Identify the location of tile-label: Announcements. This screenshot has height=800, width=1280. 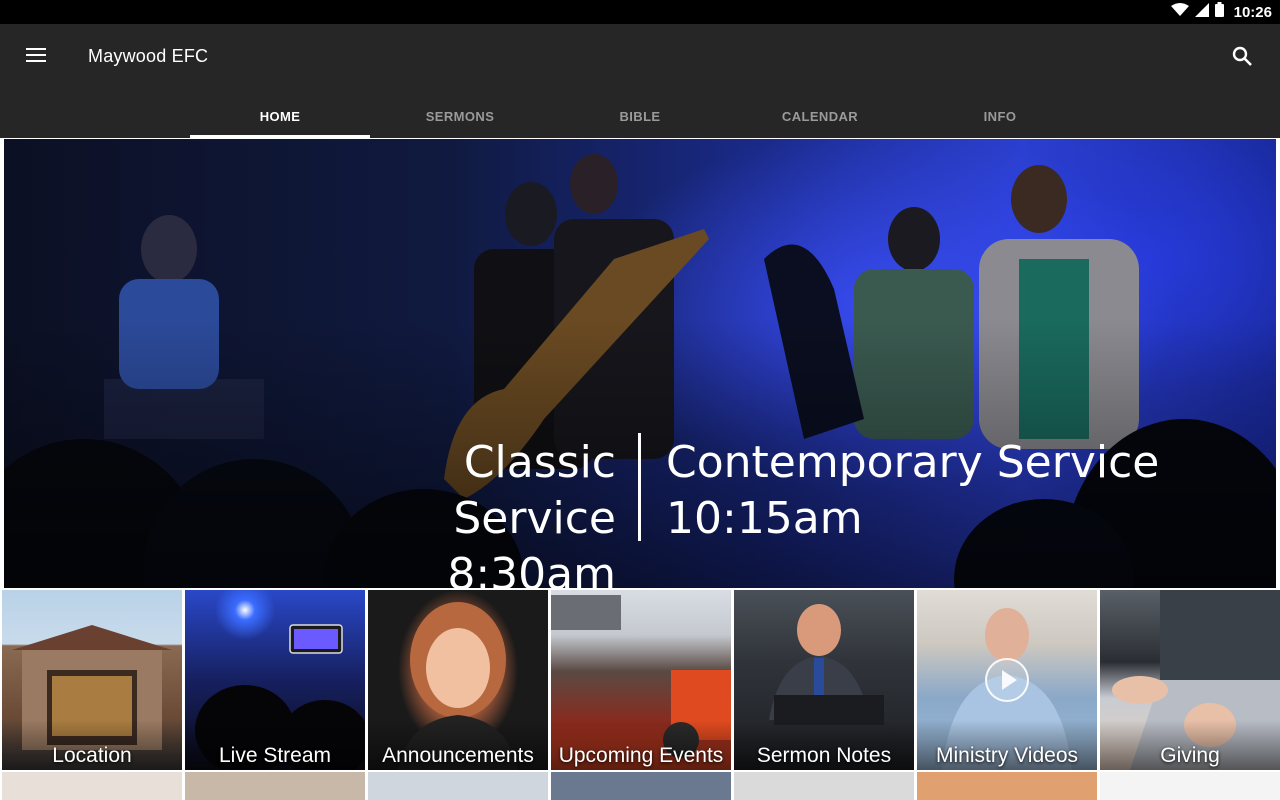
(458, 755).